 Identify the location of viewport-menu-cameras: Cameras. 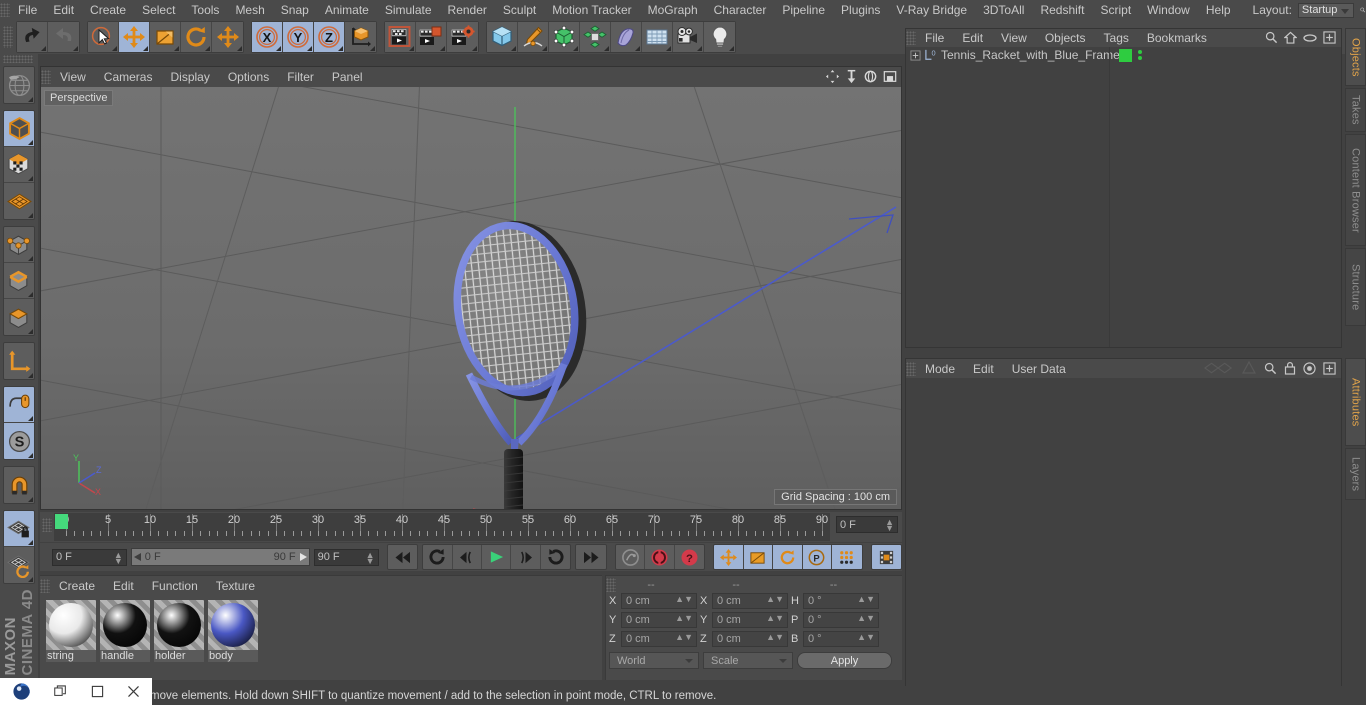
(128, 77).